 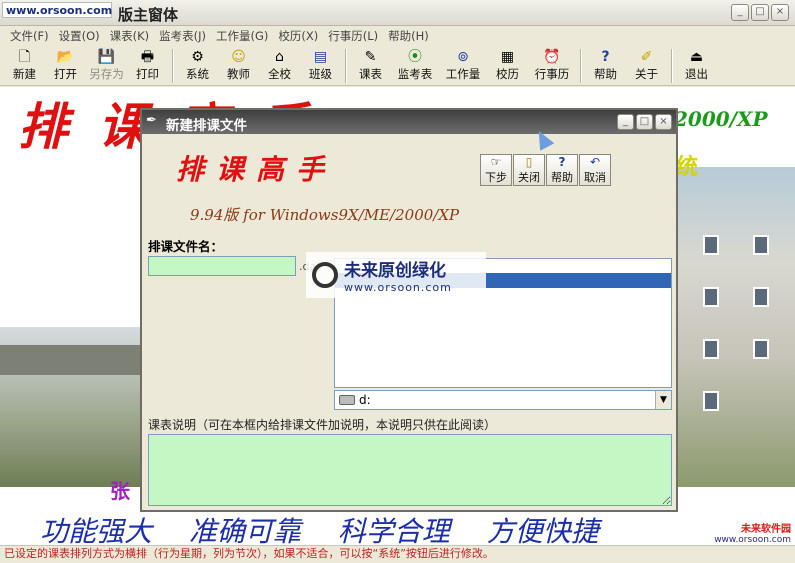 What do you see at coordinates (595, 170) in the screenshot?
I see `cancel-button: ↶ 取消` at bounding box center [595, 170].